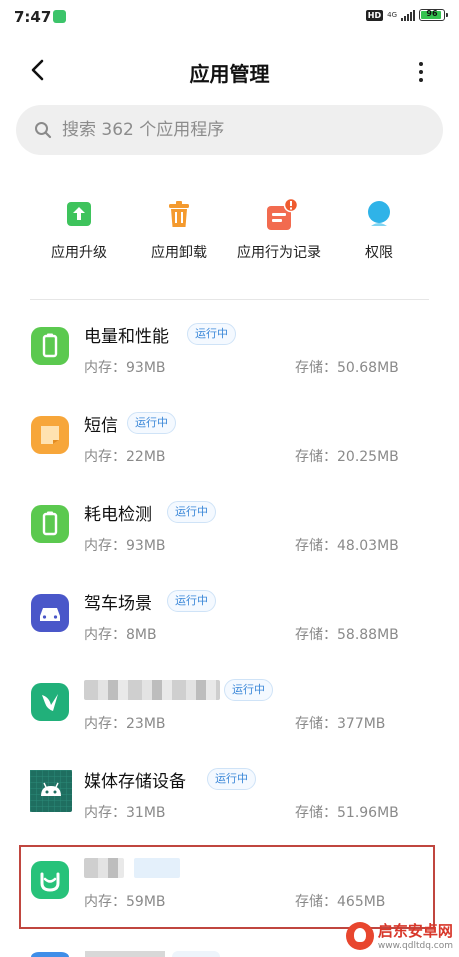 Image resolution: width=459 pixels, height=957 pixels. Describe the element at coordinates (152, 690) in the screenshot. I see `blurred-app-name` at that location.